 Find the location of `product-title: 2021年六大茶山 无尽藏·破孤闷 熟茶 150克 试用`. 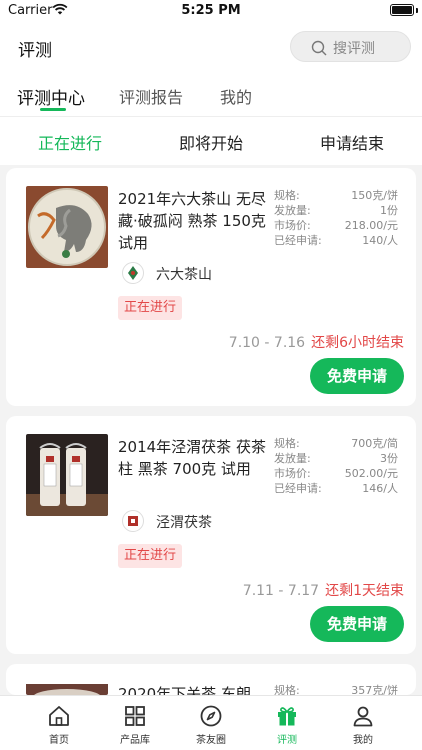

product-title: 2021年六大茶山 无尽藏·破孤闷 熟茶 150克 试用 is located at coordinates (192, 221).